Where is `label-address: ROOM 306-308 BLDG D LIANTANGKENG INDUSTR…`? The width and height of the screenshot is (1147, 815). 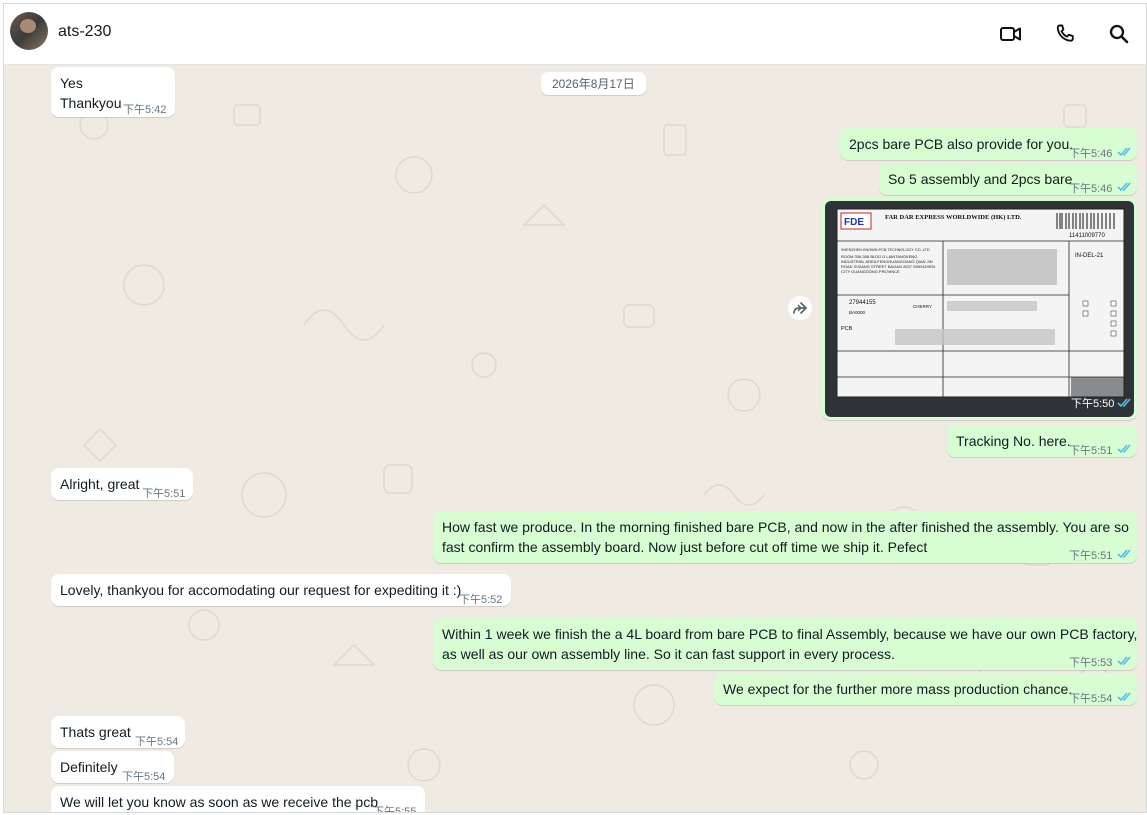
label-address: ROOM 306-308 BLDG D LIANTANGKENG INDUSTR… is located at coordinates (888, 264).